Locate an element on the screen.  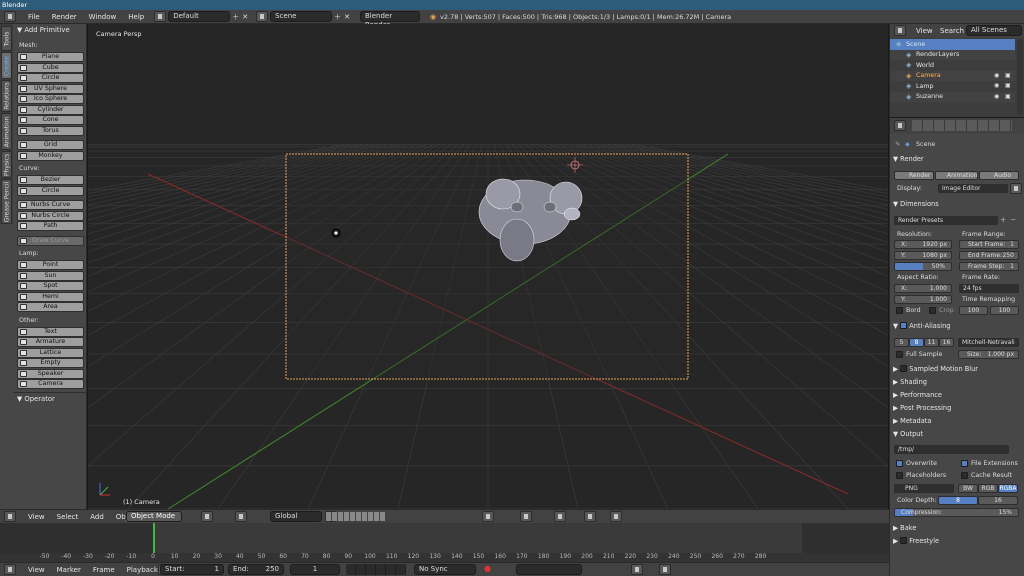
file-format-selector: PNG is located at coordinates (924, 488).